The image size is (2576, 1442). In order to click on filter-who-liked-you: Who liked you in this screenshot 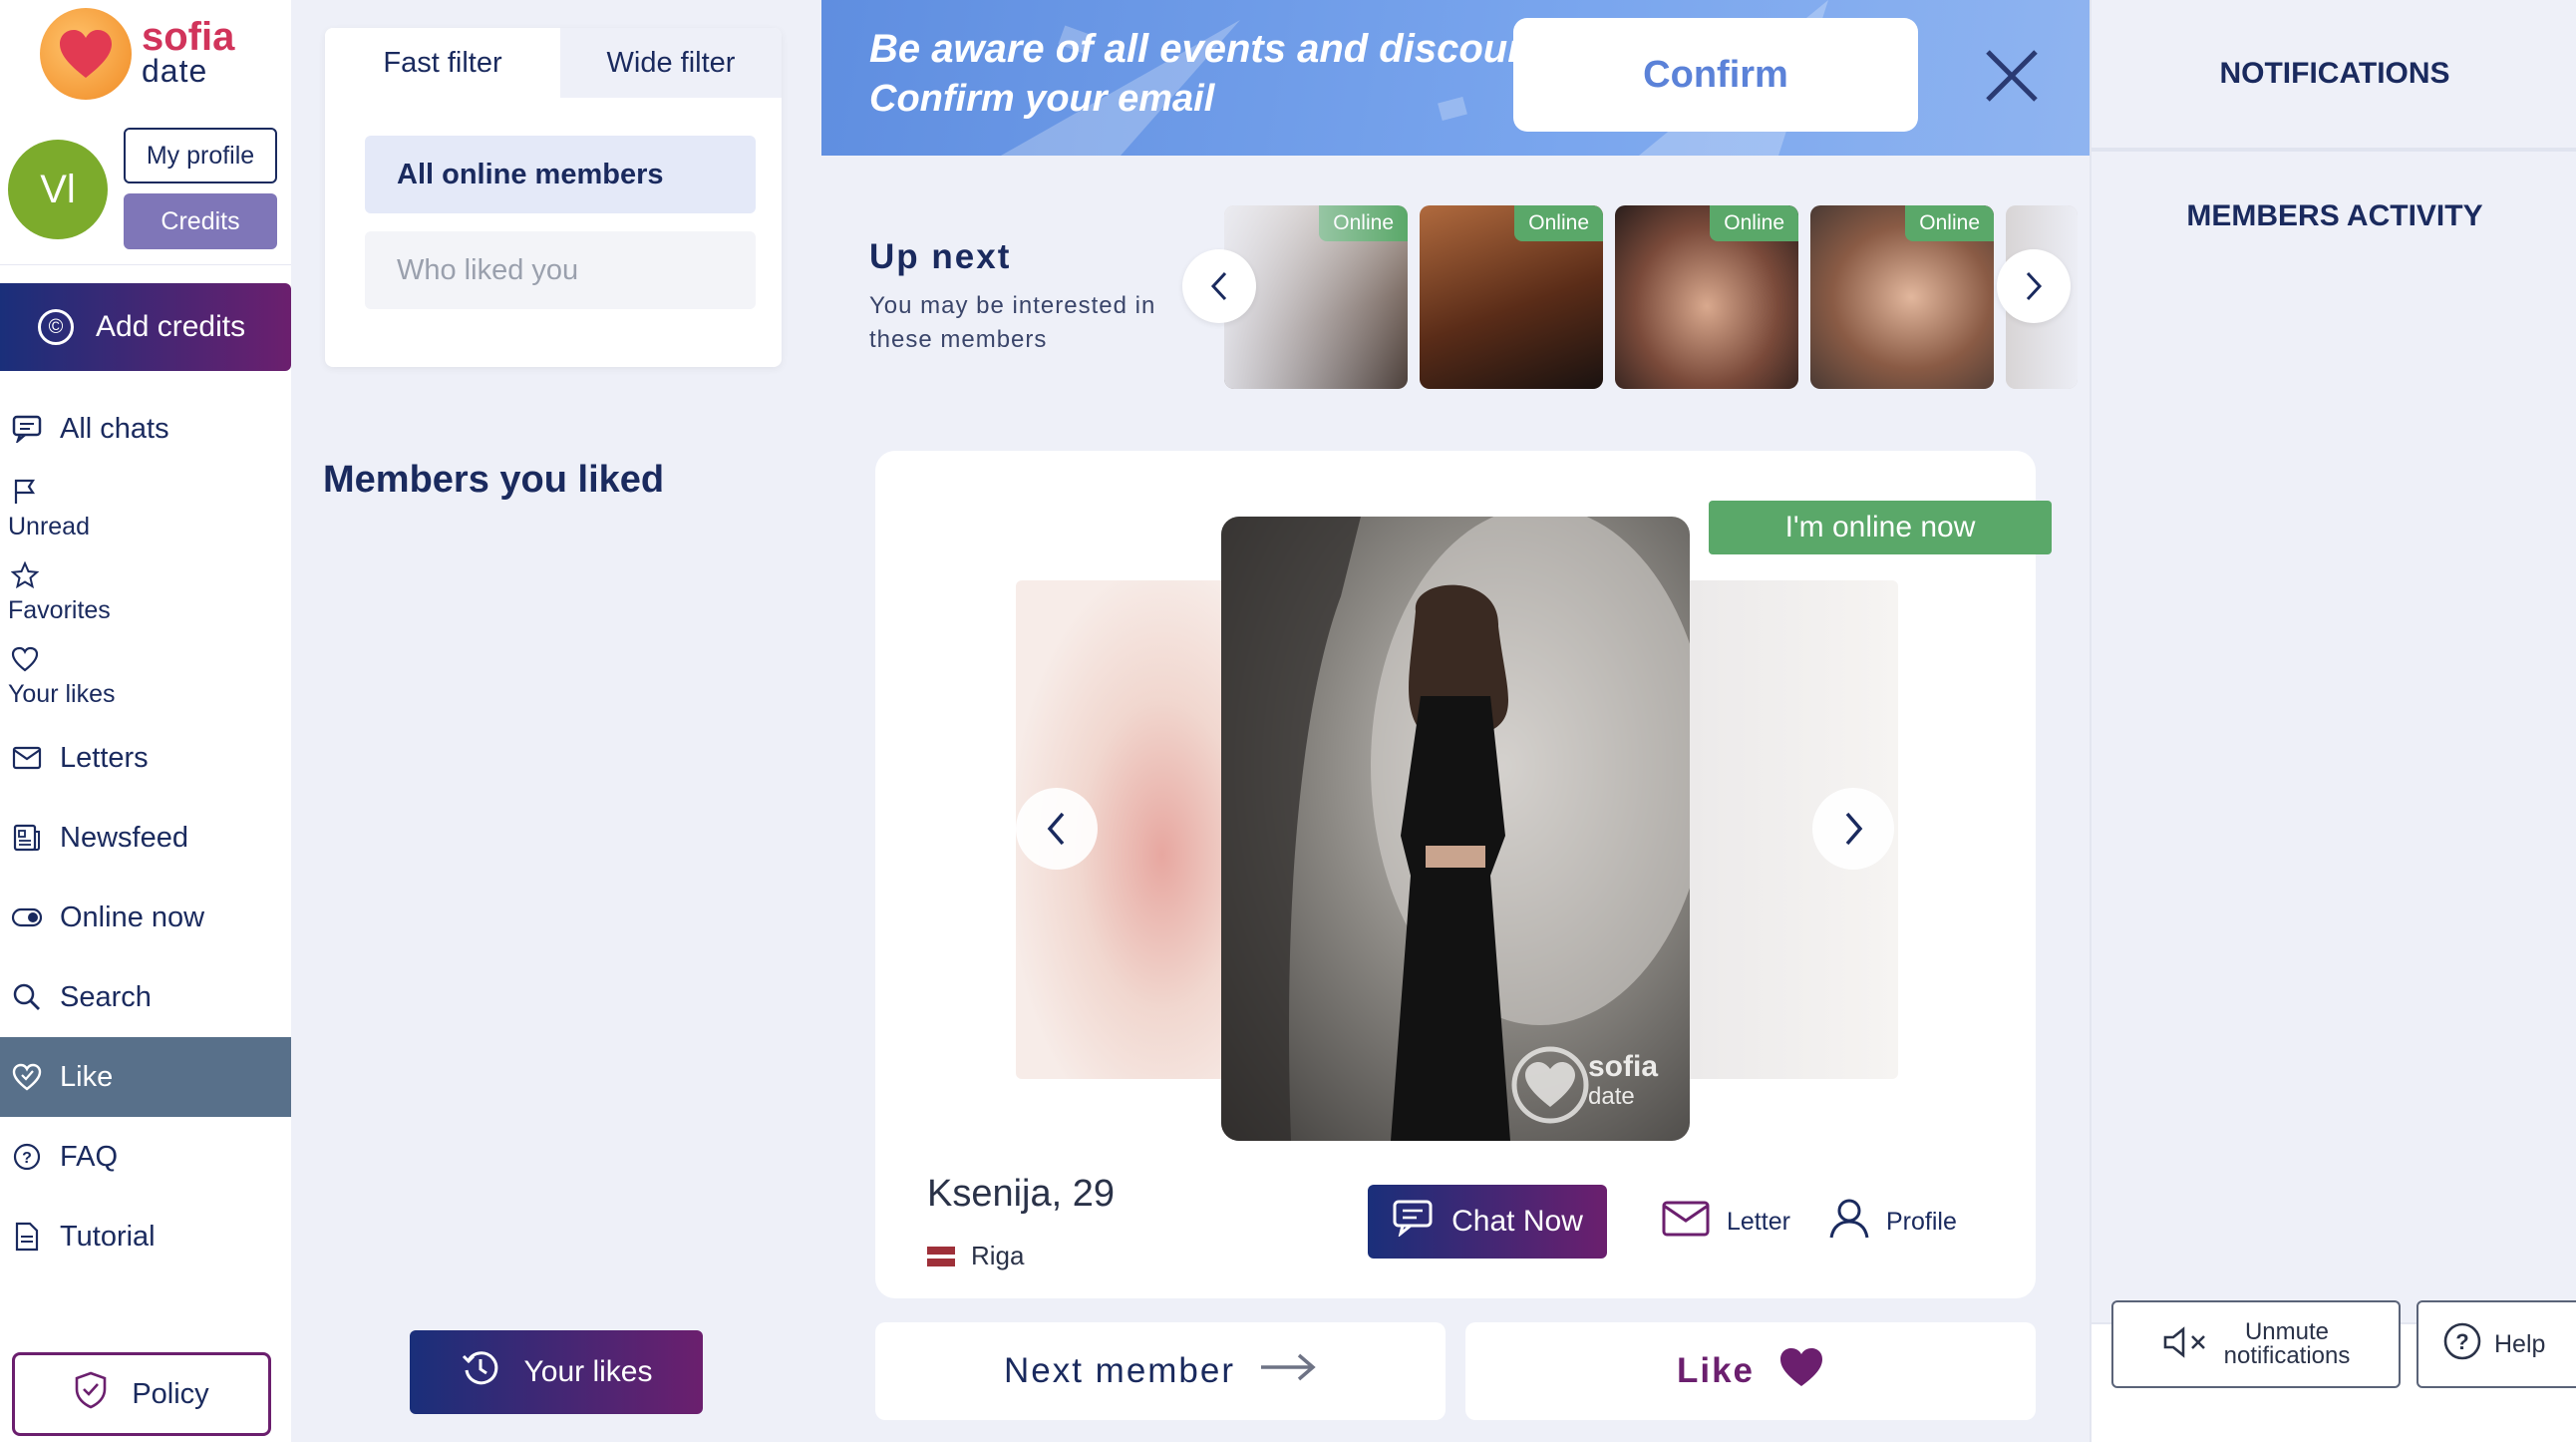, I will do `click(560, 270)`.